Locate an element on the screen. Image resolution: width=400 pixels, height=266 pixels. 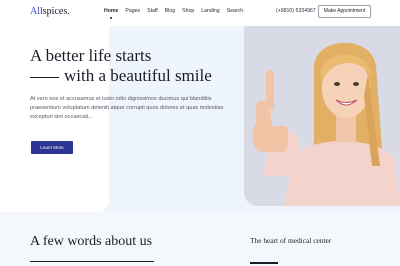
hero-title-line2: with a beautiful smile is located at coordinates (138, 75).